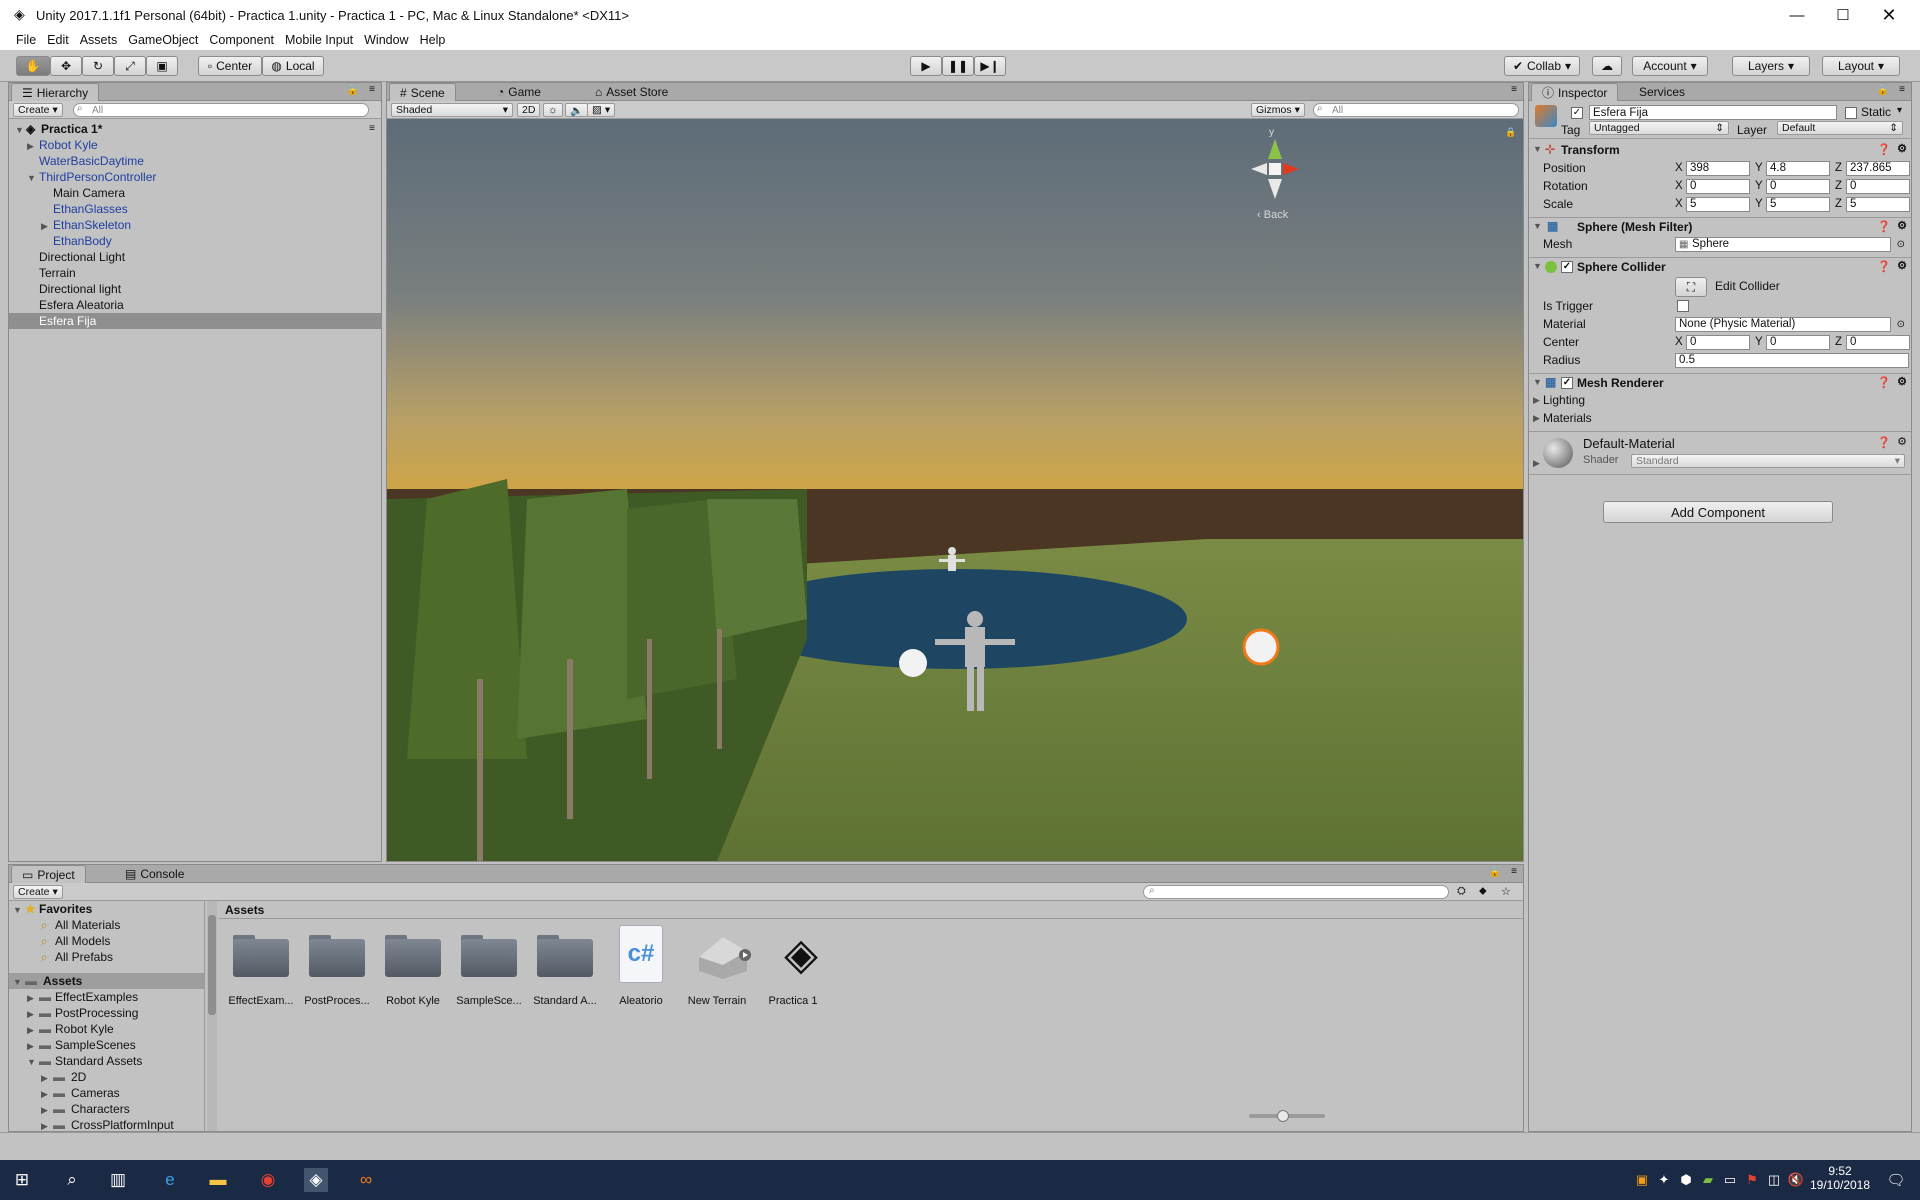 The width and height of the screenshot is (1920, 1200). Describe the element at coordinates (1510, 132) in the screenshot. I see `gizmo-lock-icon: 🔒` at that location.